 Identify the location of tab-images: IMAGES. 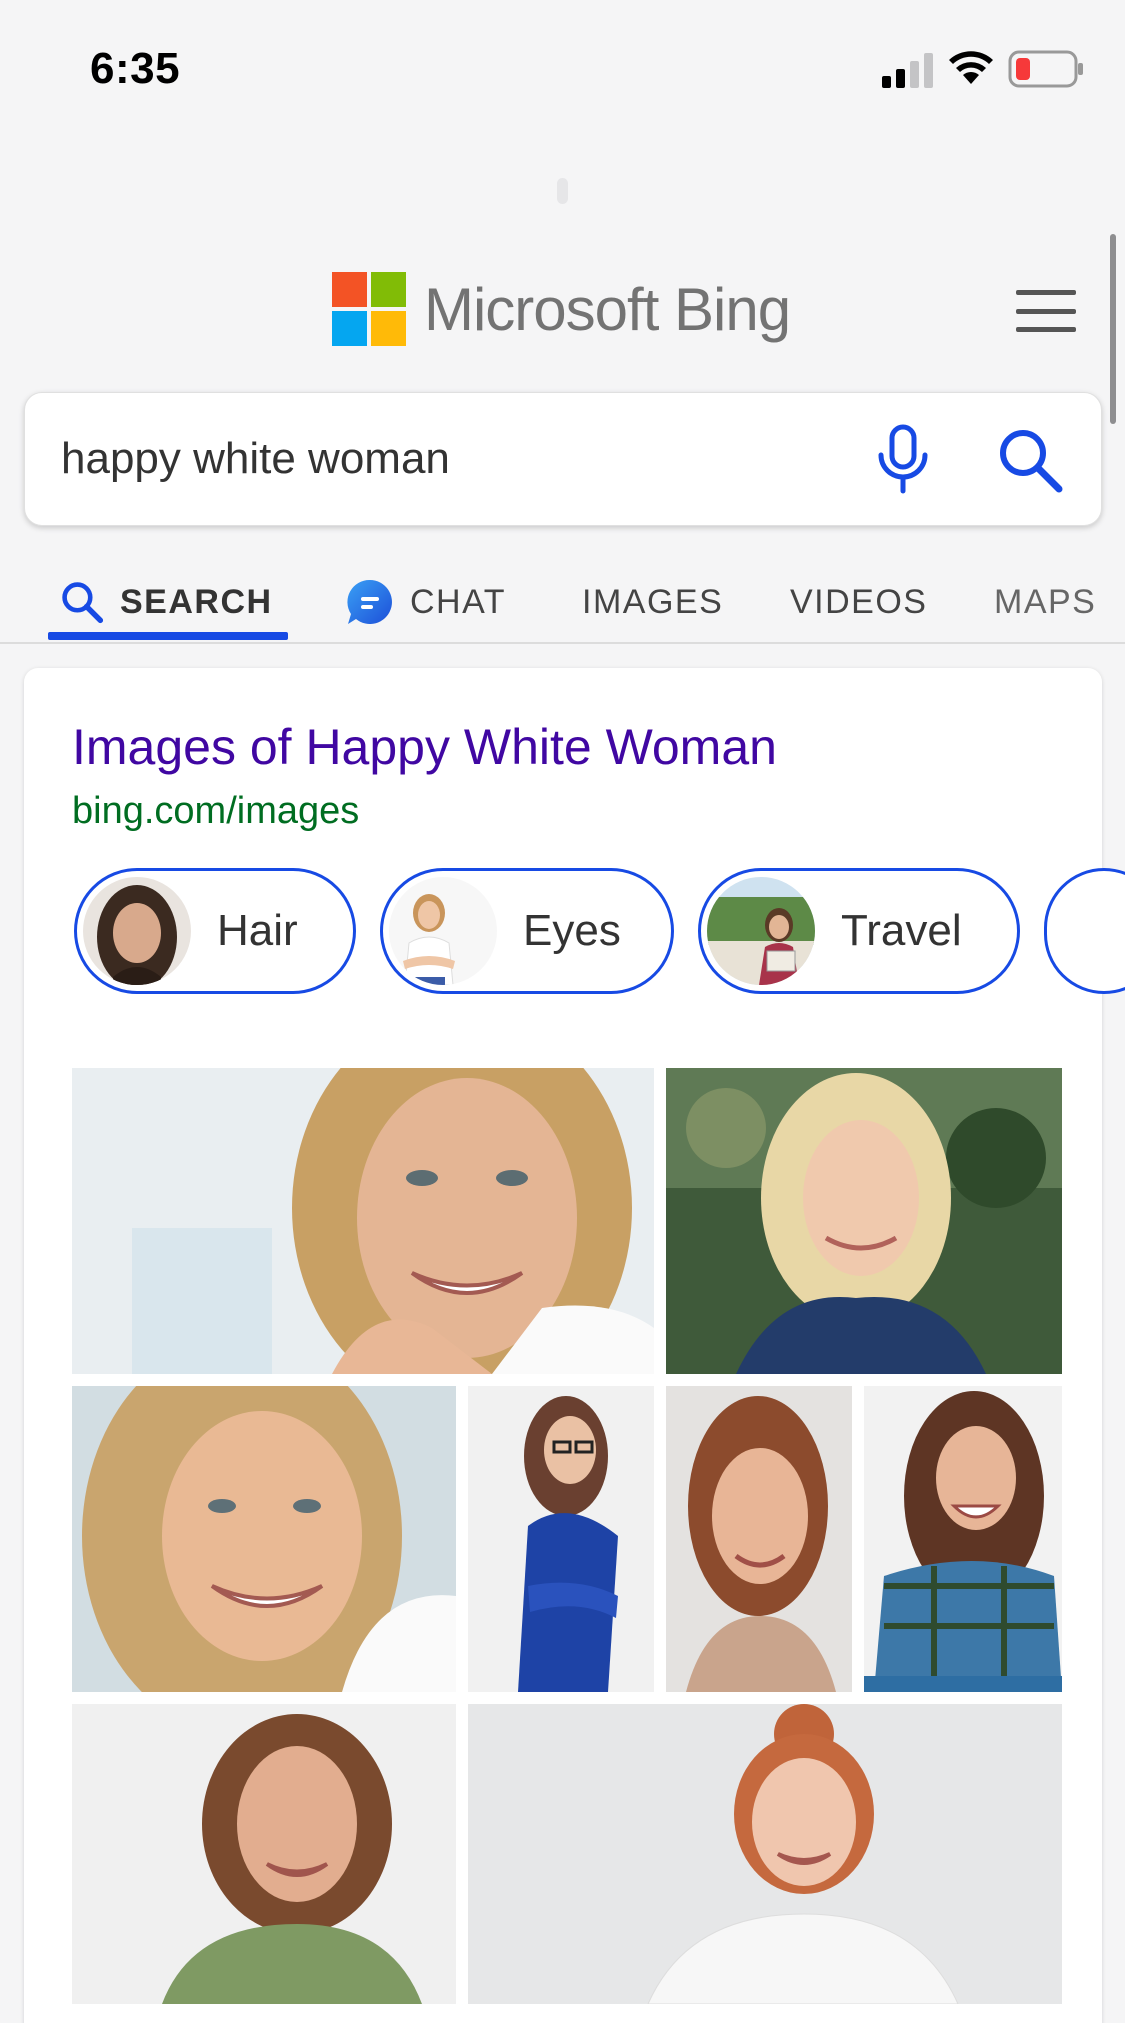
(652, 602).